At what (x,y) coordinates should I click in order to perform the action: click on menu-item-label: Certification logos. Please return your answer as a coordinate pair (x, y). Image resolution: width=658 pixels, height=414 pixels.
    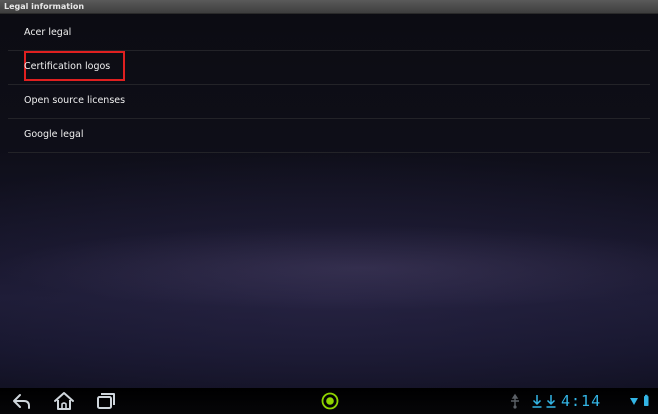
    Looking at the image, I should click on (67, 66).